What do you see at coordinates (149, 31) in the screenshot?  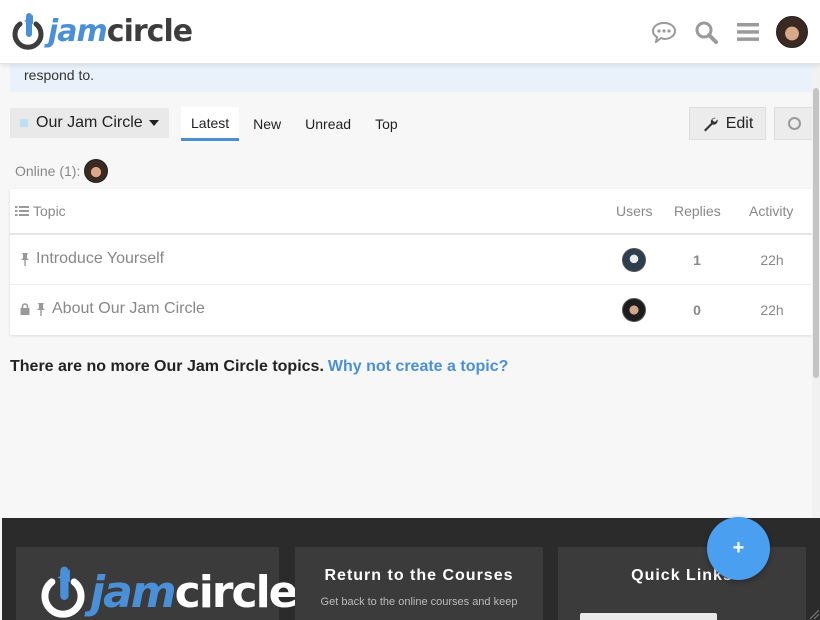 I see `logo-circle-text: circle` at bounding box center [149, 31].